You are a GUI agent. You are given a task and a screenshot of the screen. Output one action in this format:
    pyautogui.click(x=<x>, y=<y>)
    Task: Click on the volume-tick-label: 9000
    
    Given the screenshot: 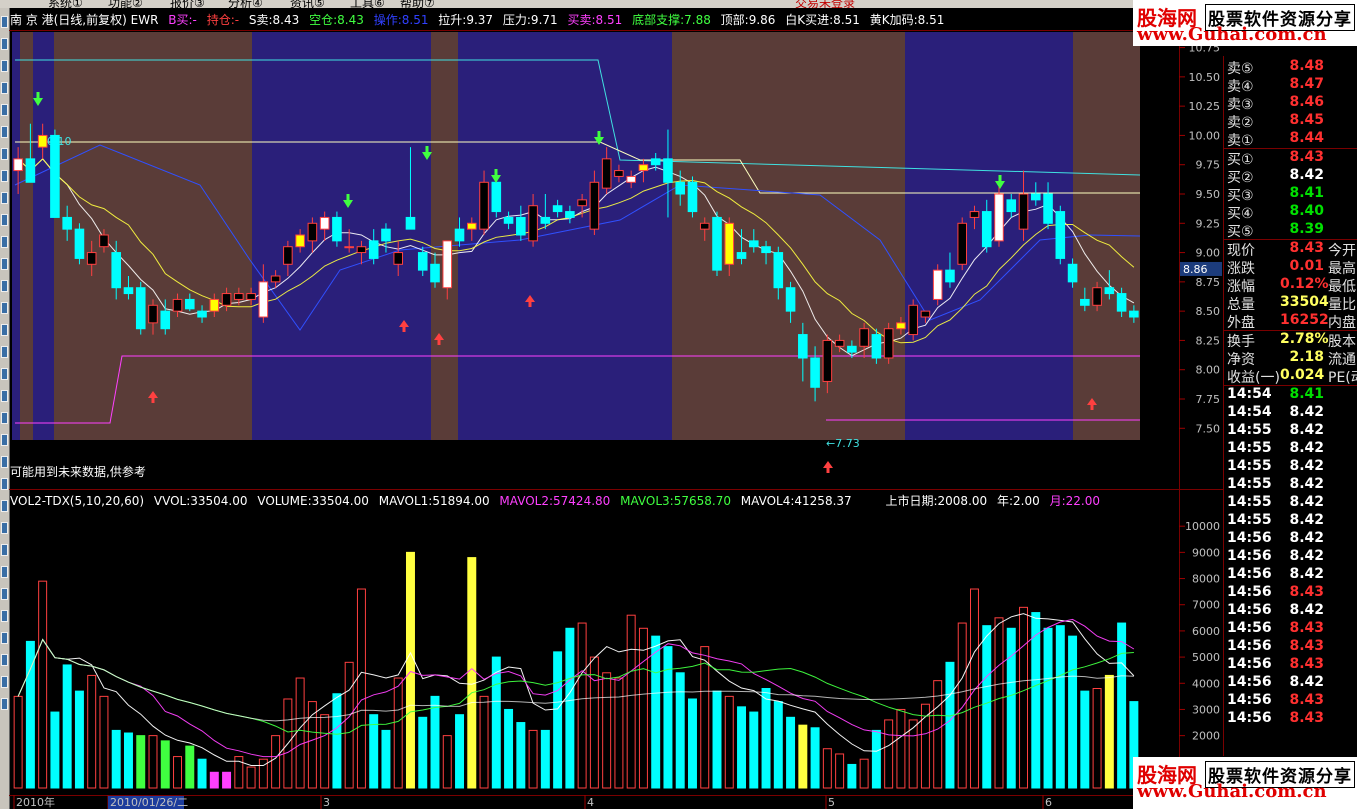 What is the action you would take?
    pyautogui.click(x=1206, y=552)
    